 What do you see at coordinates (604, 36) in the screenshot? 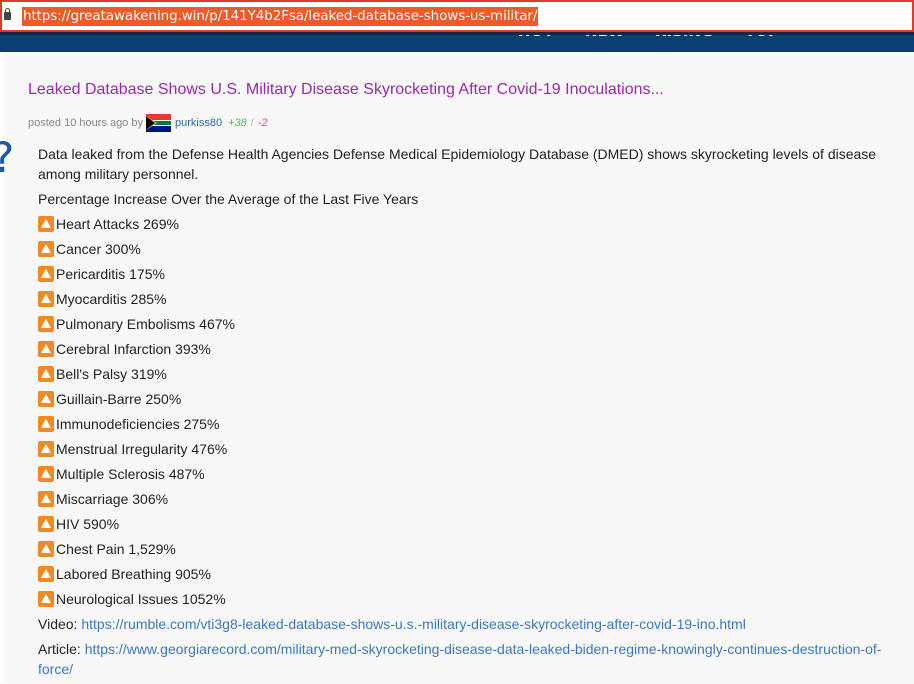
I see `nav-new: NEW` at bounding box center [604, 36].